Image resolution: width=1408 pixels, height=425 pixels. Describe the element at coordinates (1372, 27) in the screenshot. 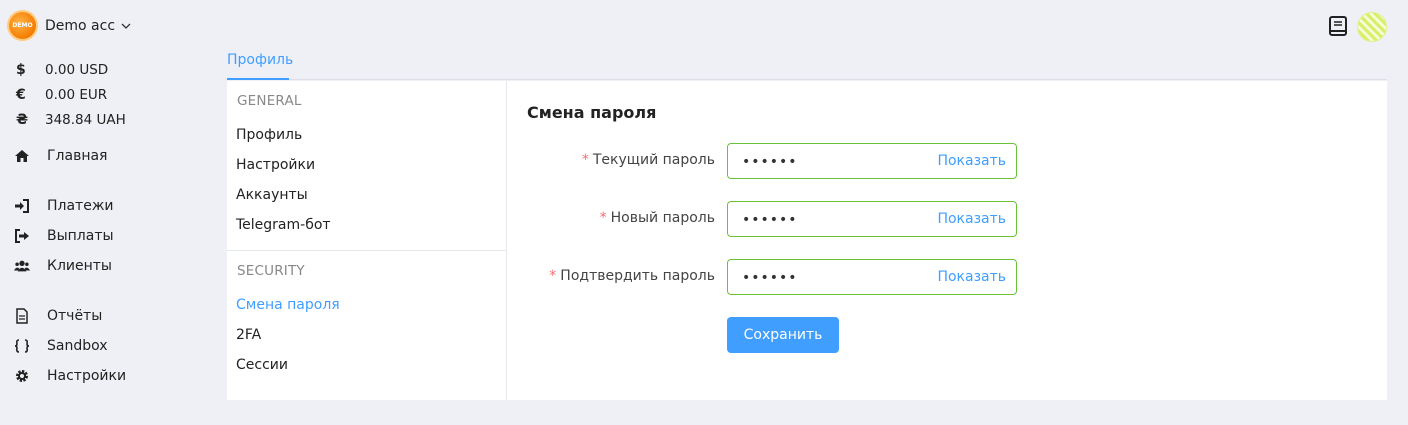

I see `user-avatar` at that location.